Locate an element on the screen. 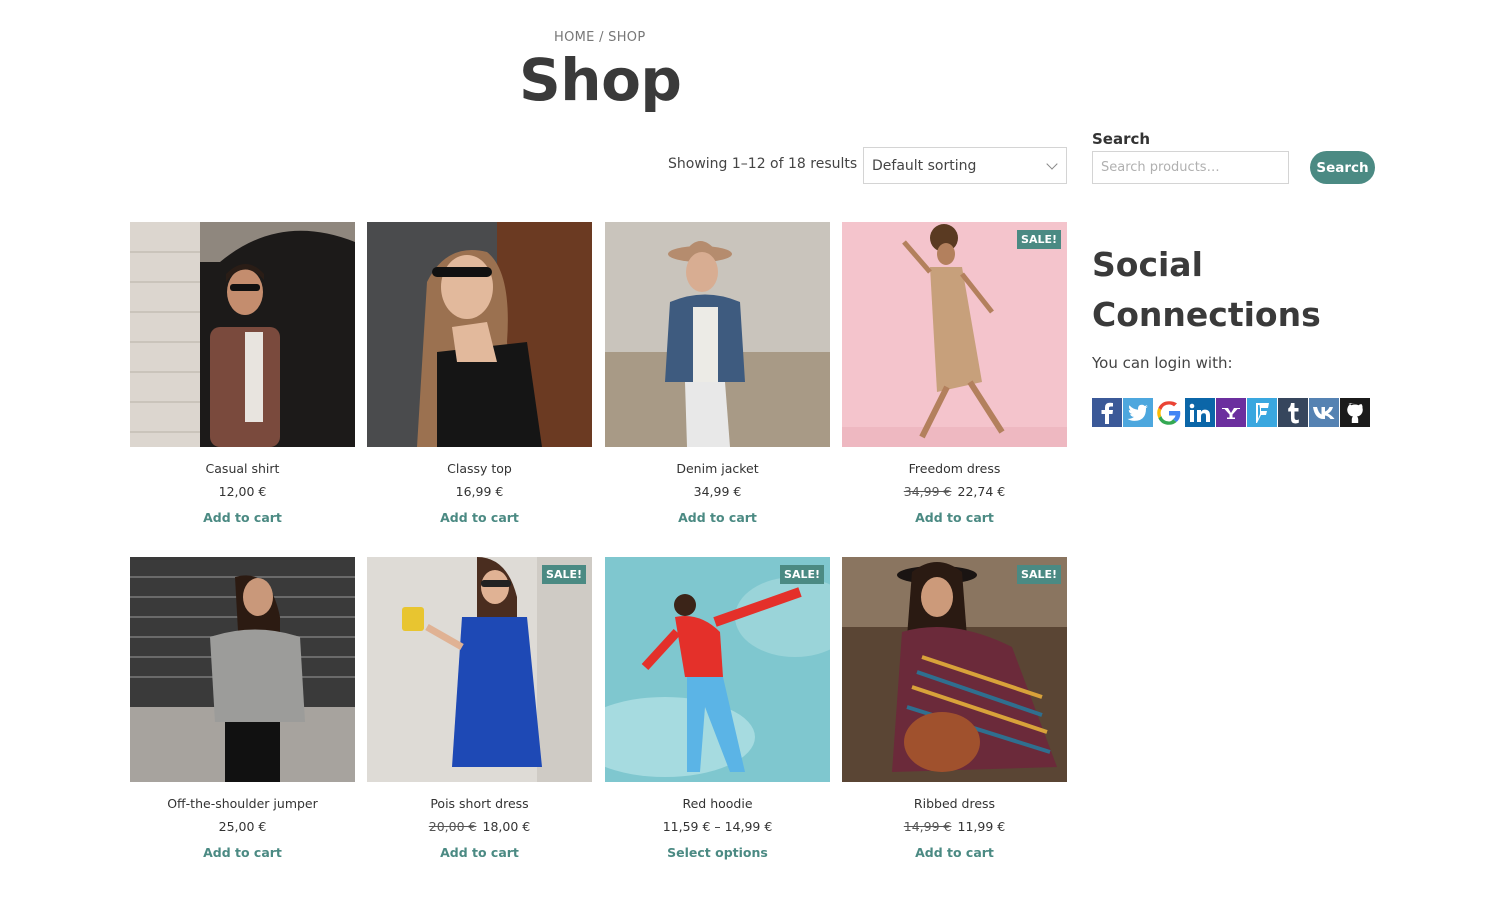  result-count: Showing 1–12 of 18 results is located at coordinates (763, 164).